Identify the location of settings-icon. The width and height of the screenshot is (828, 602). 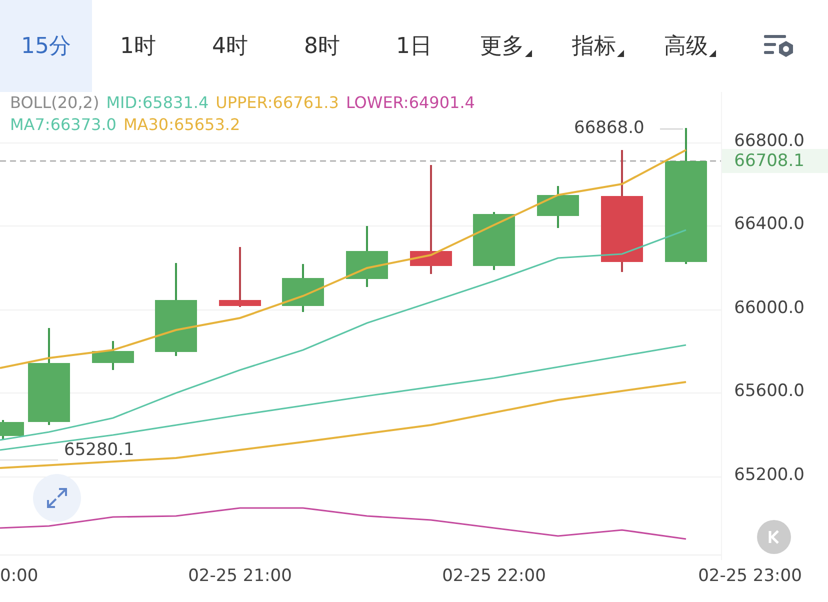
(779, 46).